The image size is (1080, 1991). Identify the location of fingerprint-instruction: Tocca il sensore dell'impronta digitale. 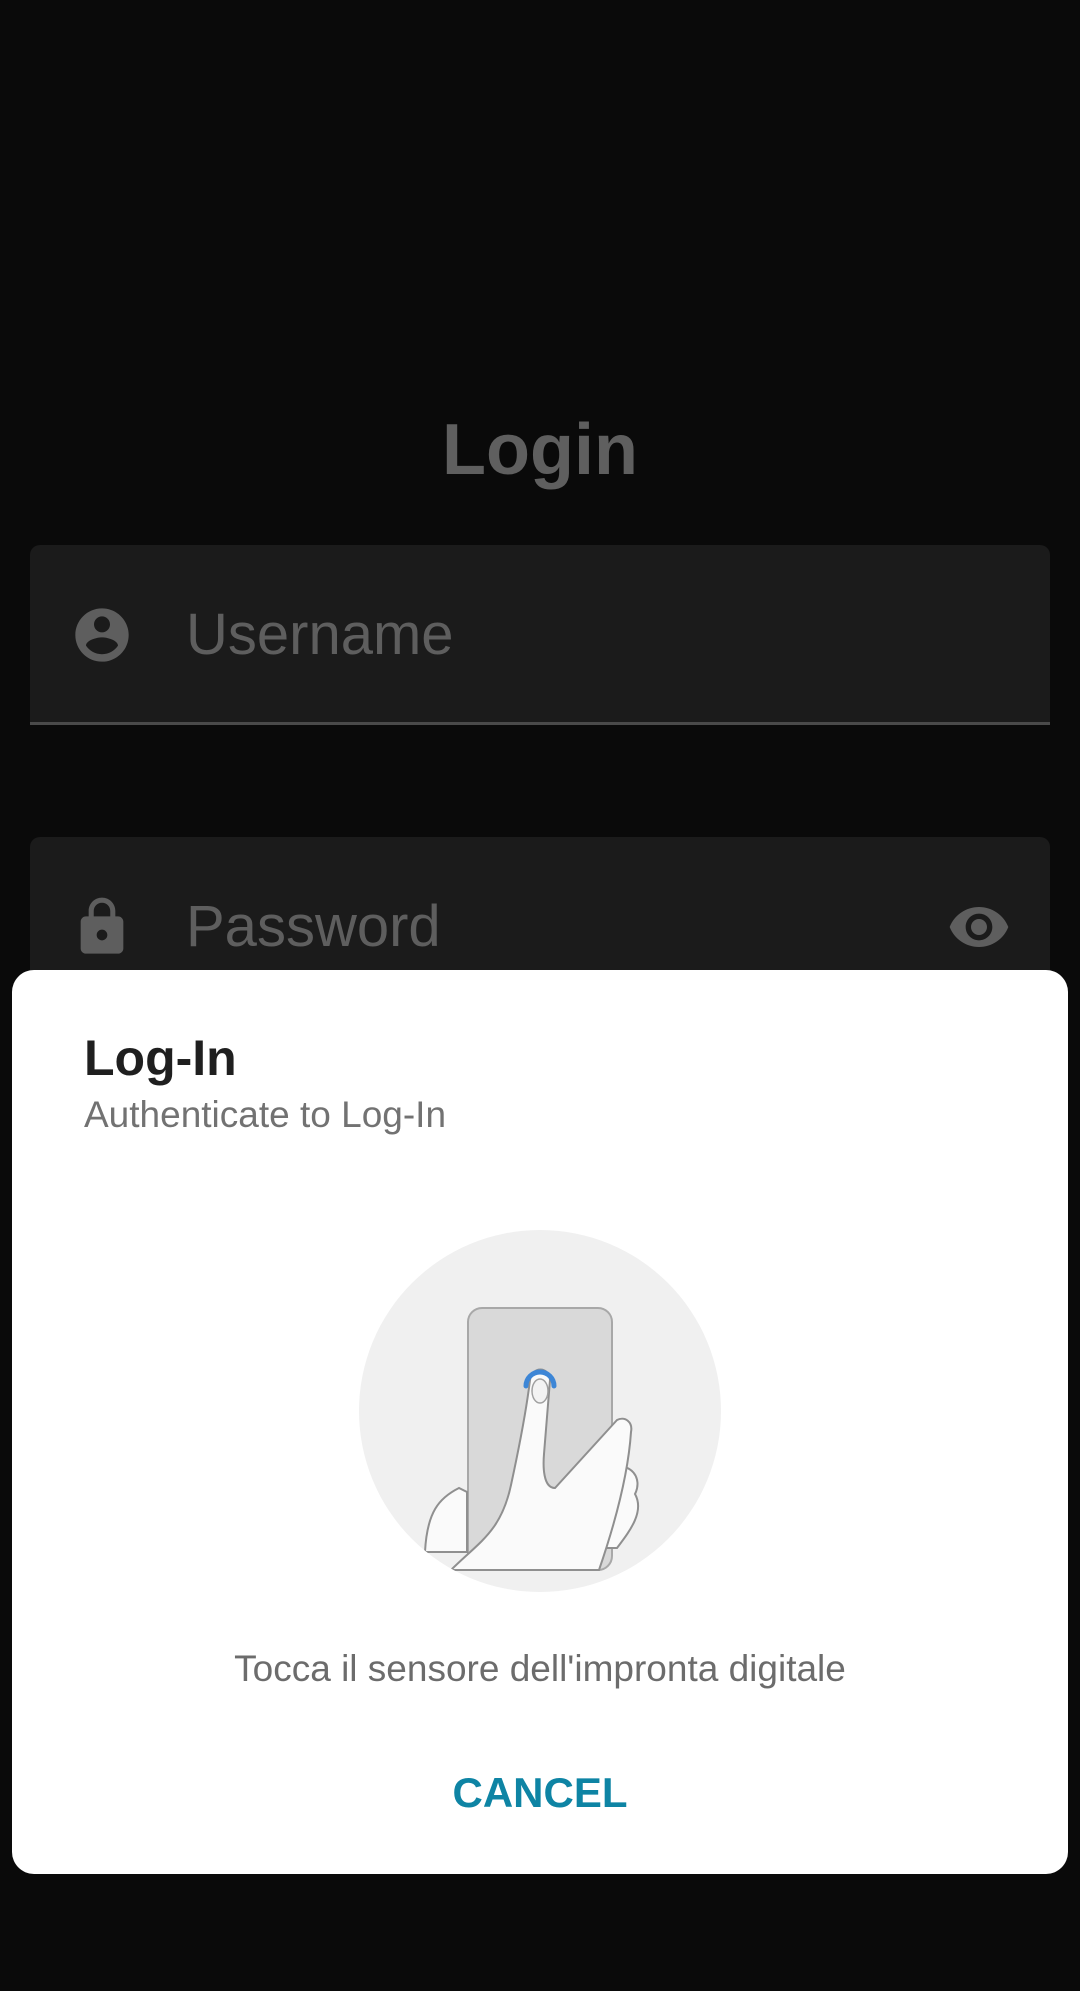
(540, 1668).